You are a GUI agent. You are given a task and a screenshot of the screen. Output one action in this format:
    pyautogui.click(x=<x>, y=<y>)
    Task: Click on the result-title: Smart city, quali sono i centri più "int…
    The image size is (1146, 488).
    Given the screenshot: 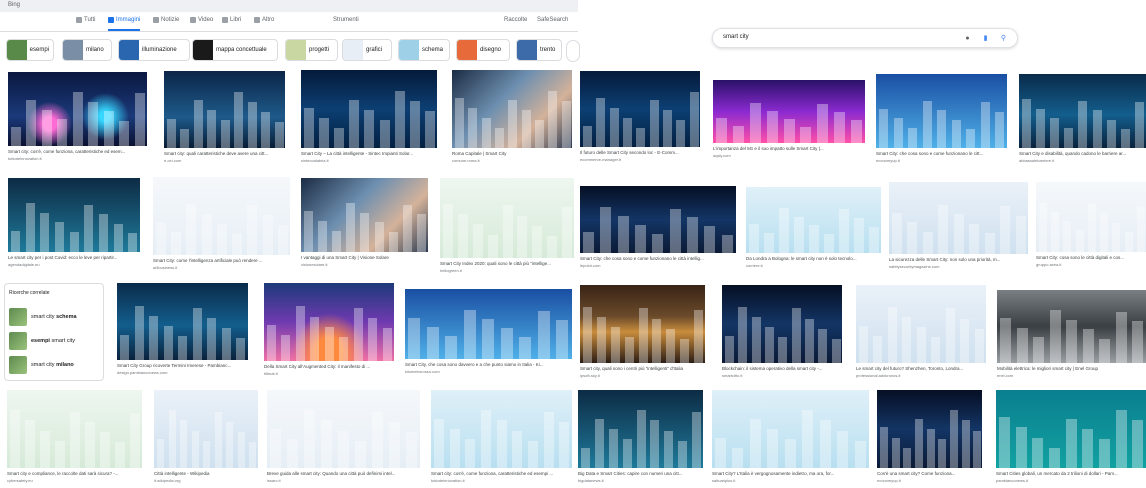 What is the action you would take?
    pyautogui.click(x=642, y=369)
    